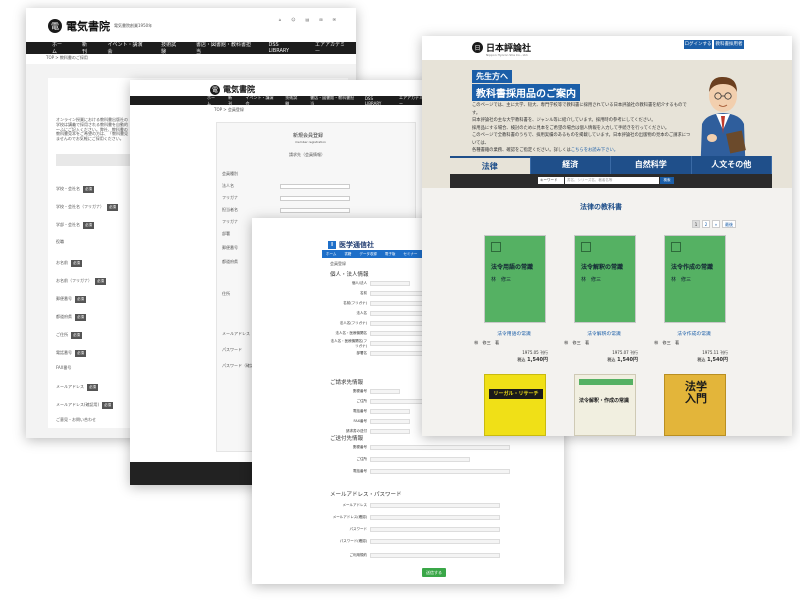 This screenshot has width=800, height=600. I want to click on field-label: 部署, so click(226, 233).